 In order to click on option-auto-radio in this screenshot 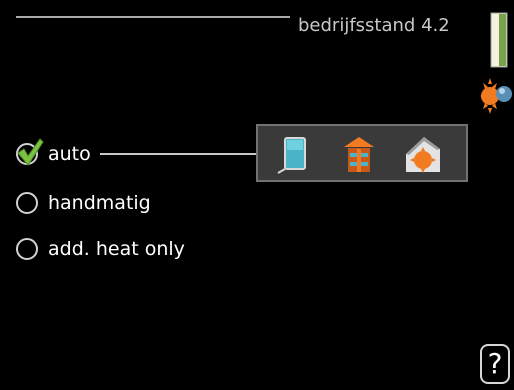, I will do `click(30, 152)`.